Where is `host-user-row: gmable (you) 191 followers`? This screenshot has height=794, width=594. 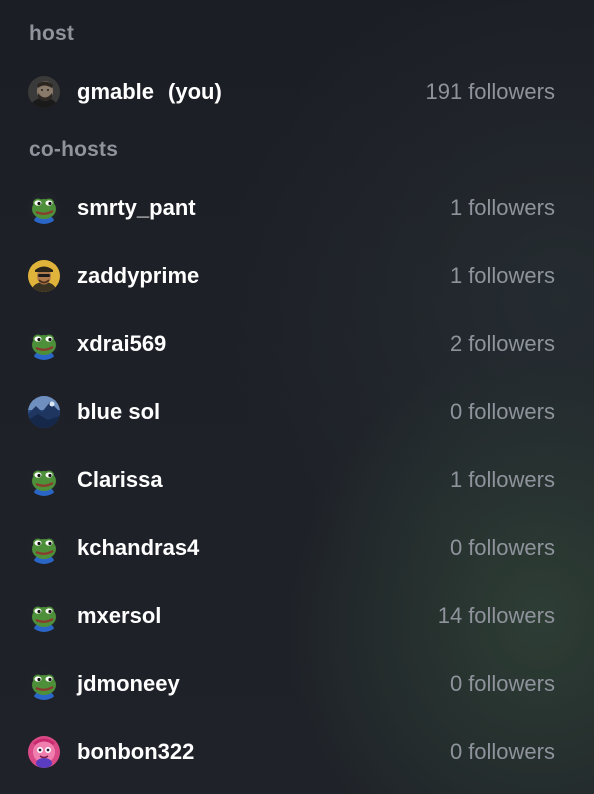 host-user-row: gmable (you) 191 followers is located at coordinates (297, 92).